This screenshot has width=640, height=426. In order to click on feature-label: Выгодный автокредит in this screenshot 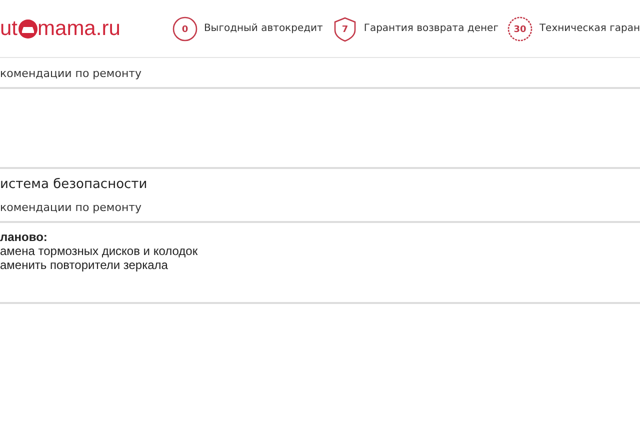, I will do `click(263, 28)`.